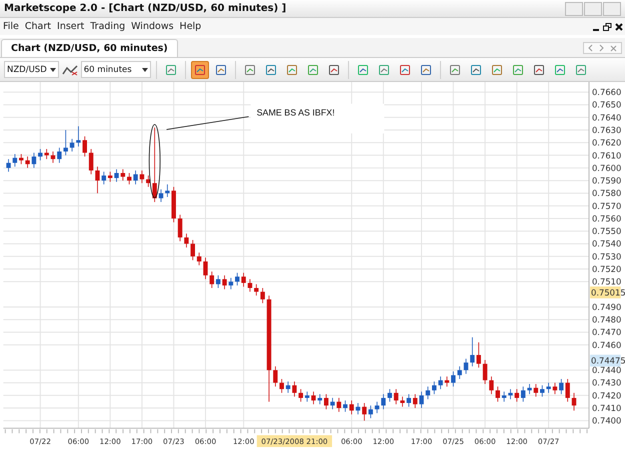  What do you see at coordinates (607, 155) in the screenshot?
I see `price-label: 0.7610` at bounding box center [607, 155].